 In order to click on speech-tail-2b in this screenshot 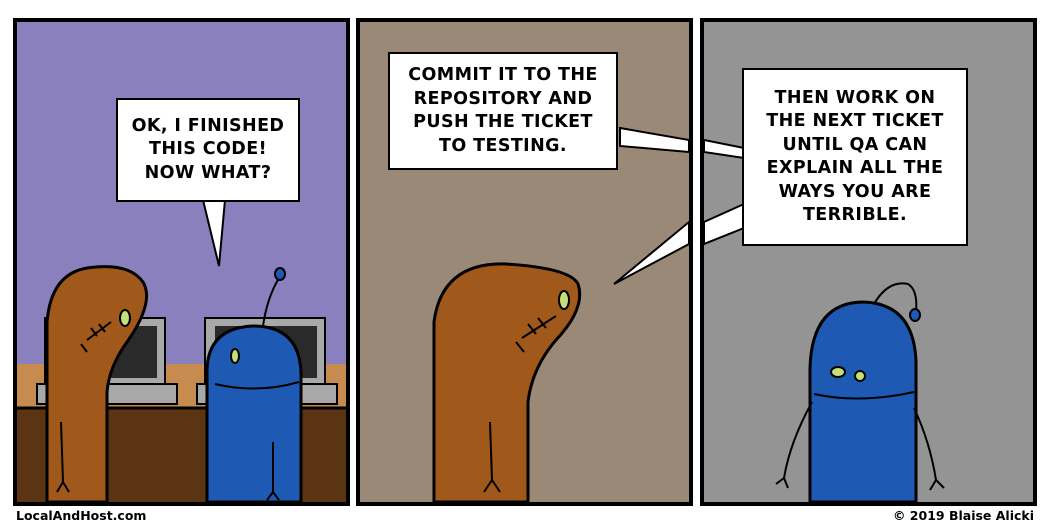, I will do `click(724, 149)`.